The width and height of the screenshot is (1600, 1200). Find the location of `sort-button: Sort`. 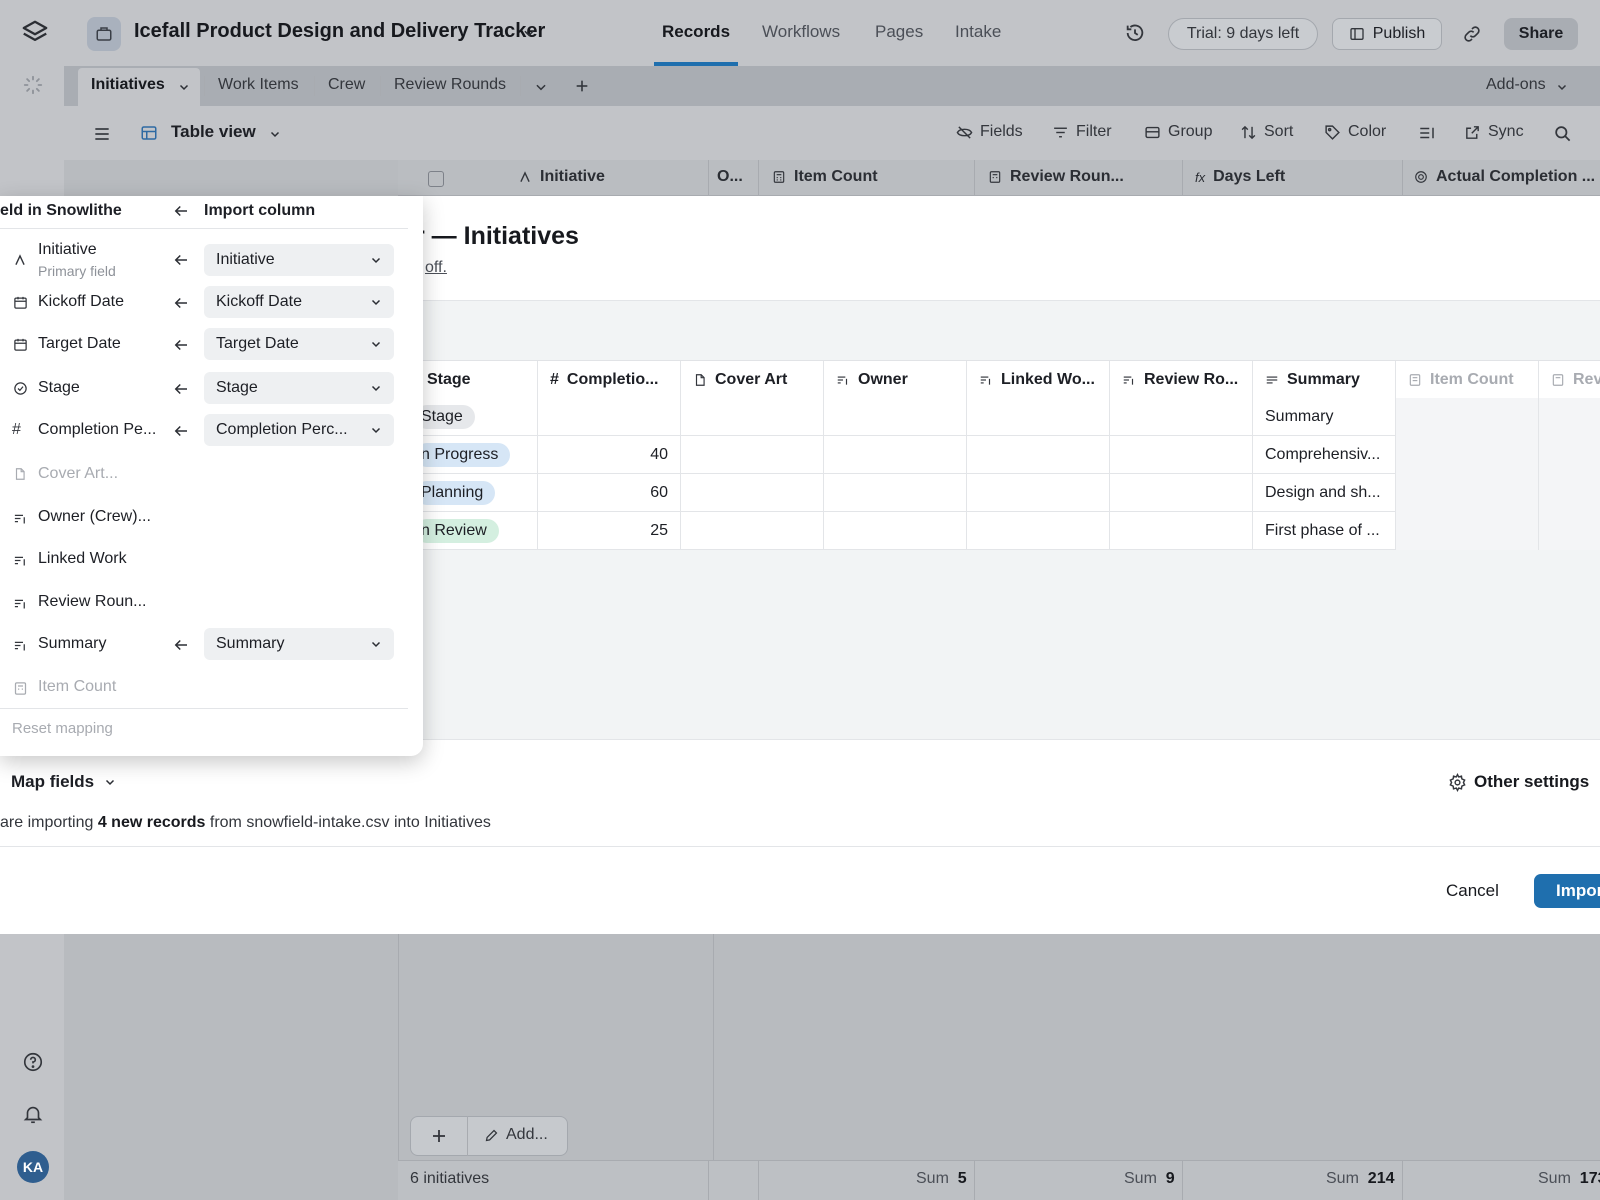

sort-button: Sort is located at coordinates (1266, 132).